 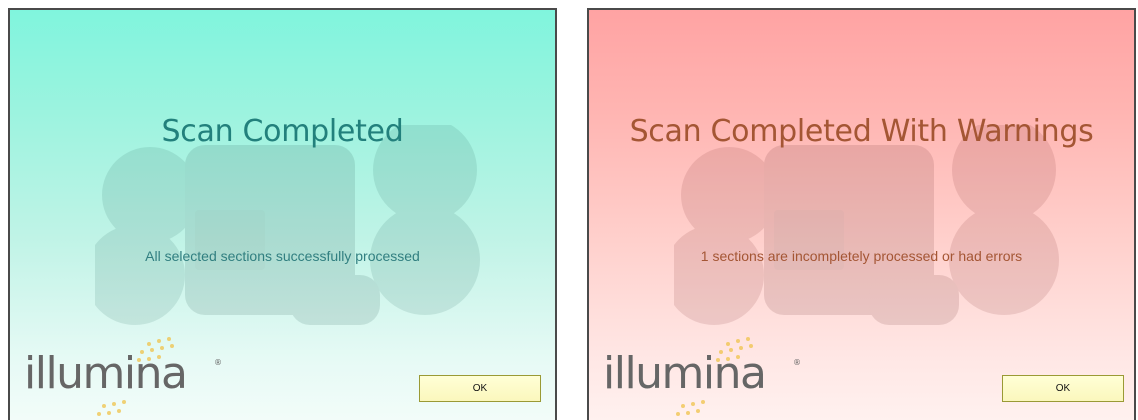 I want to click on dialog-title: Scan Completed, so click(x=282, y=131).